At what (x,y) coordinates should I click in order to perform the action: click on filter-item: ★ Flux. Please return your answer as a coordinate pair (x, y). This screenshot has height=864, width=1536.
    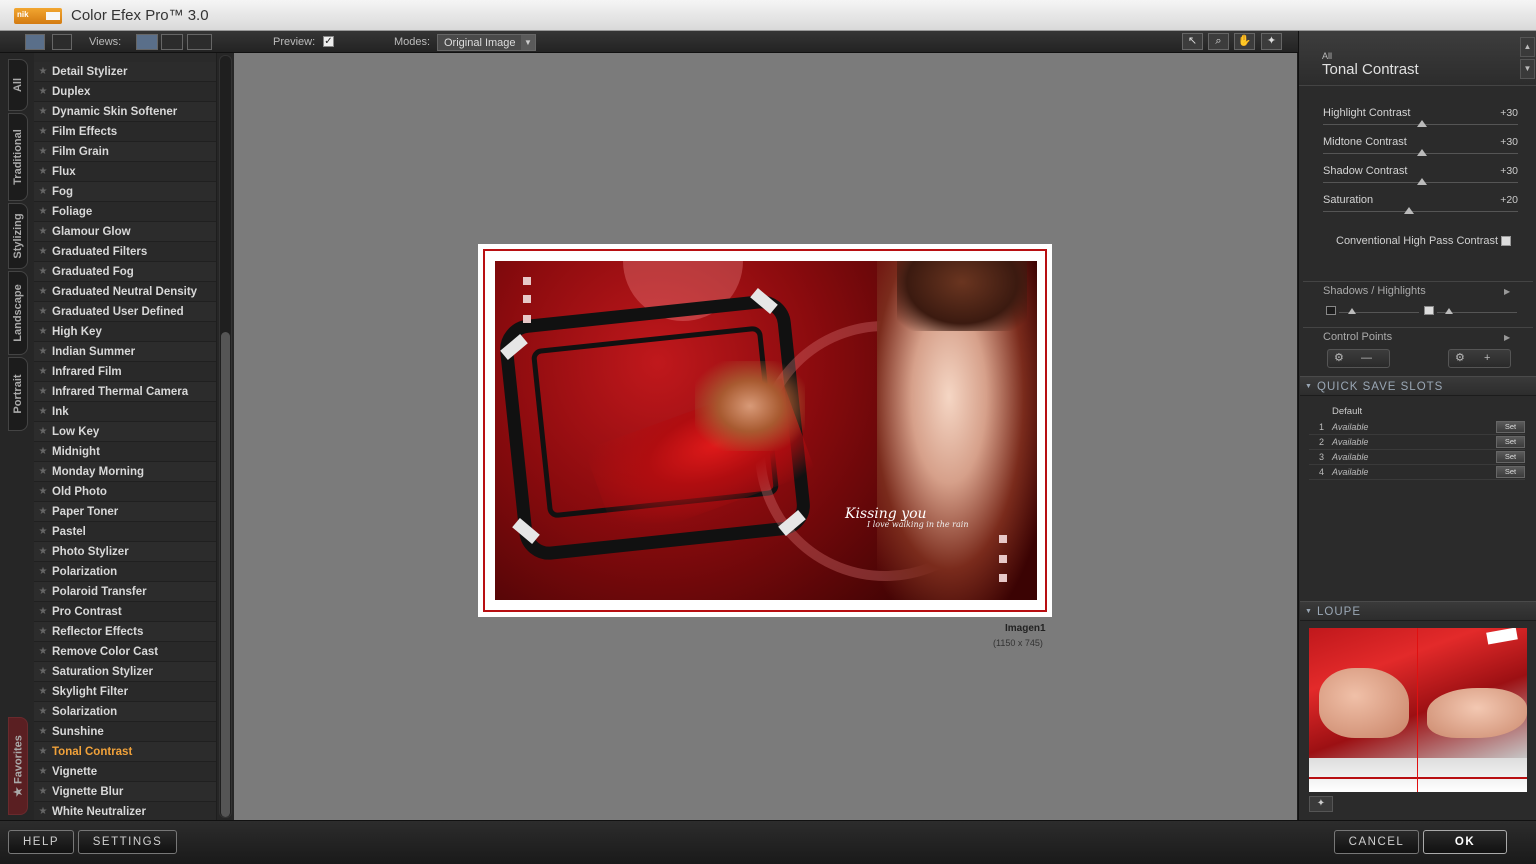
    Looking at the image, I should click on (125, 172).